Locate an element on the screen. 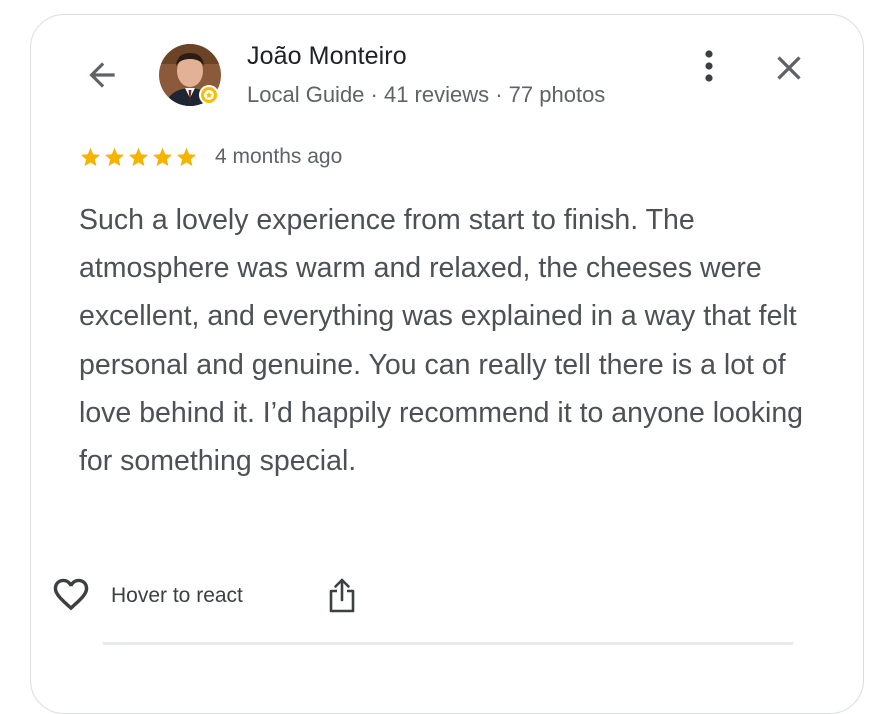 This screenshot has width=896, height=714. more-vertical-icon is located at coordinates (709, 66).